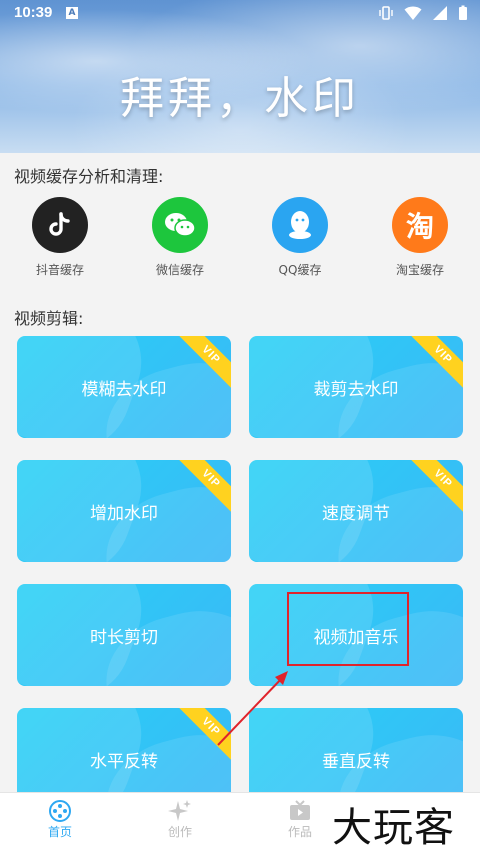  I want to click on site-watermark: 大玩客, so click(393, 828).